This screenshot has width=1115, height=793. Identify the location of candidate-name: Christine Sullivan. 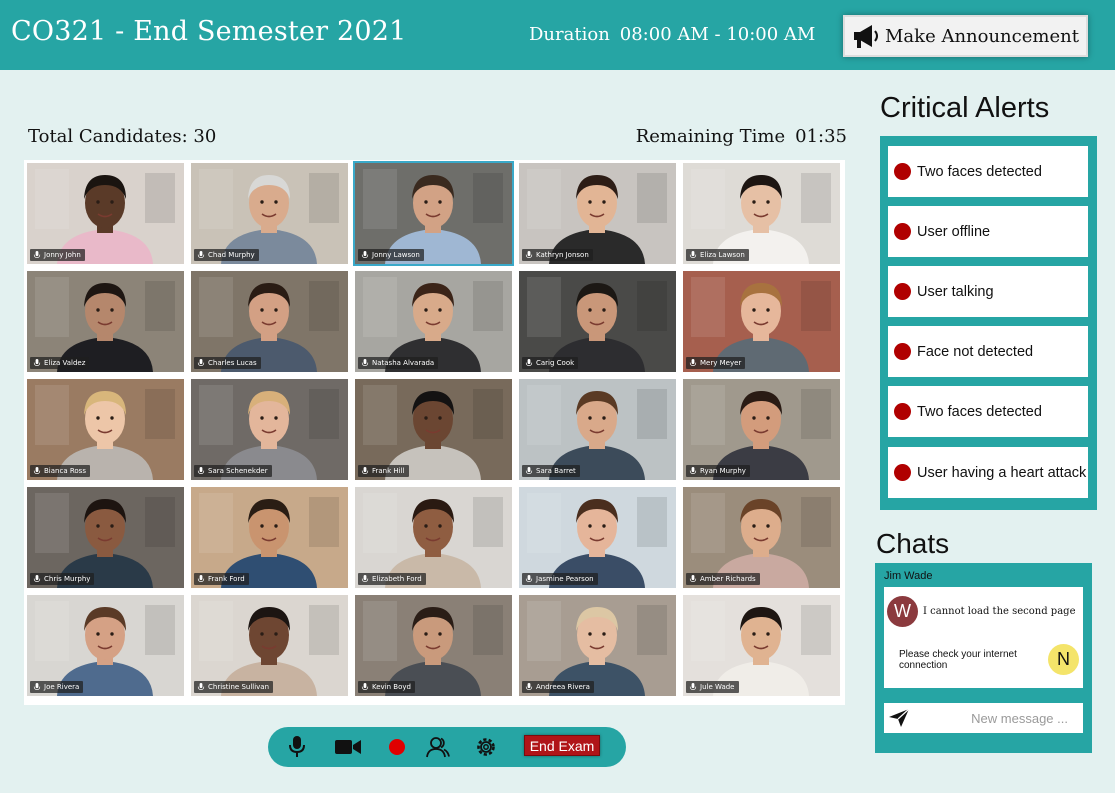
(239, 687).